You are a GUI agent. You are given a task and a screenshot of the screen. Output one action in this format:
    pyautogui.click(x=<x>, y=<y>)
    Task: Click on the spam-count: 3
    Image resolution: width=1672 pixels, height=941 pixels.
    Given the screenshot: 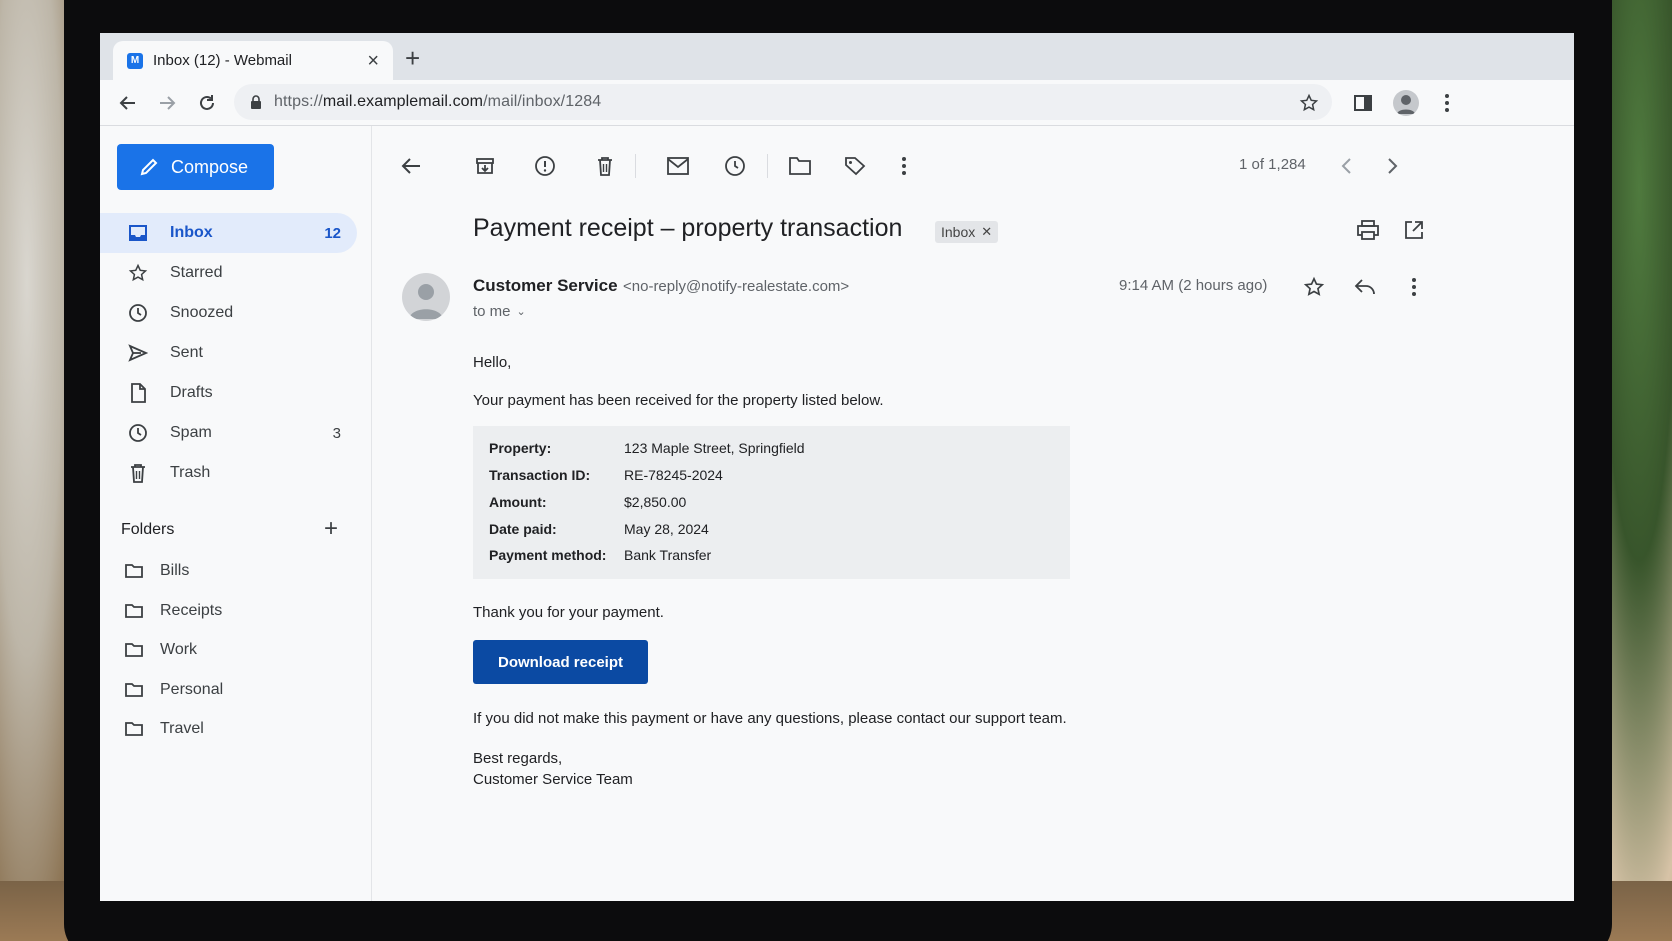 What is the action you would take?
    pyautogui.click(x=336, y=433)
    